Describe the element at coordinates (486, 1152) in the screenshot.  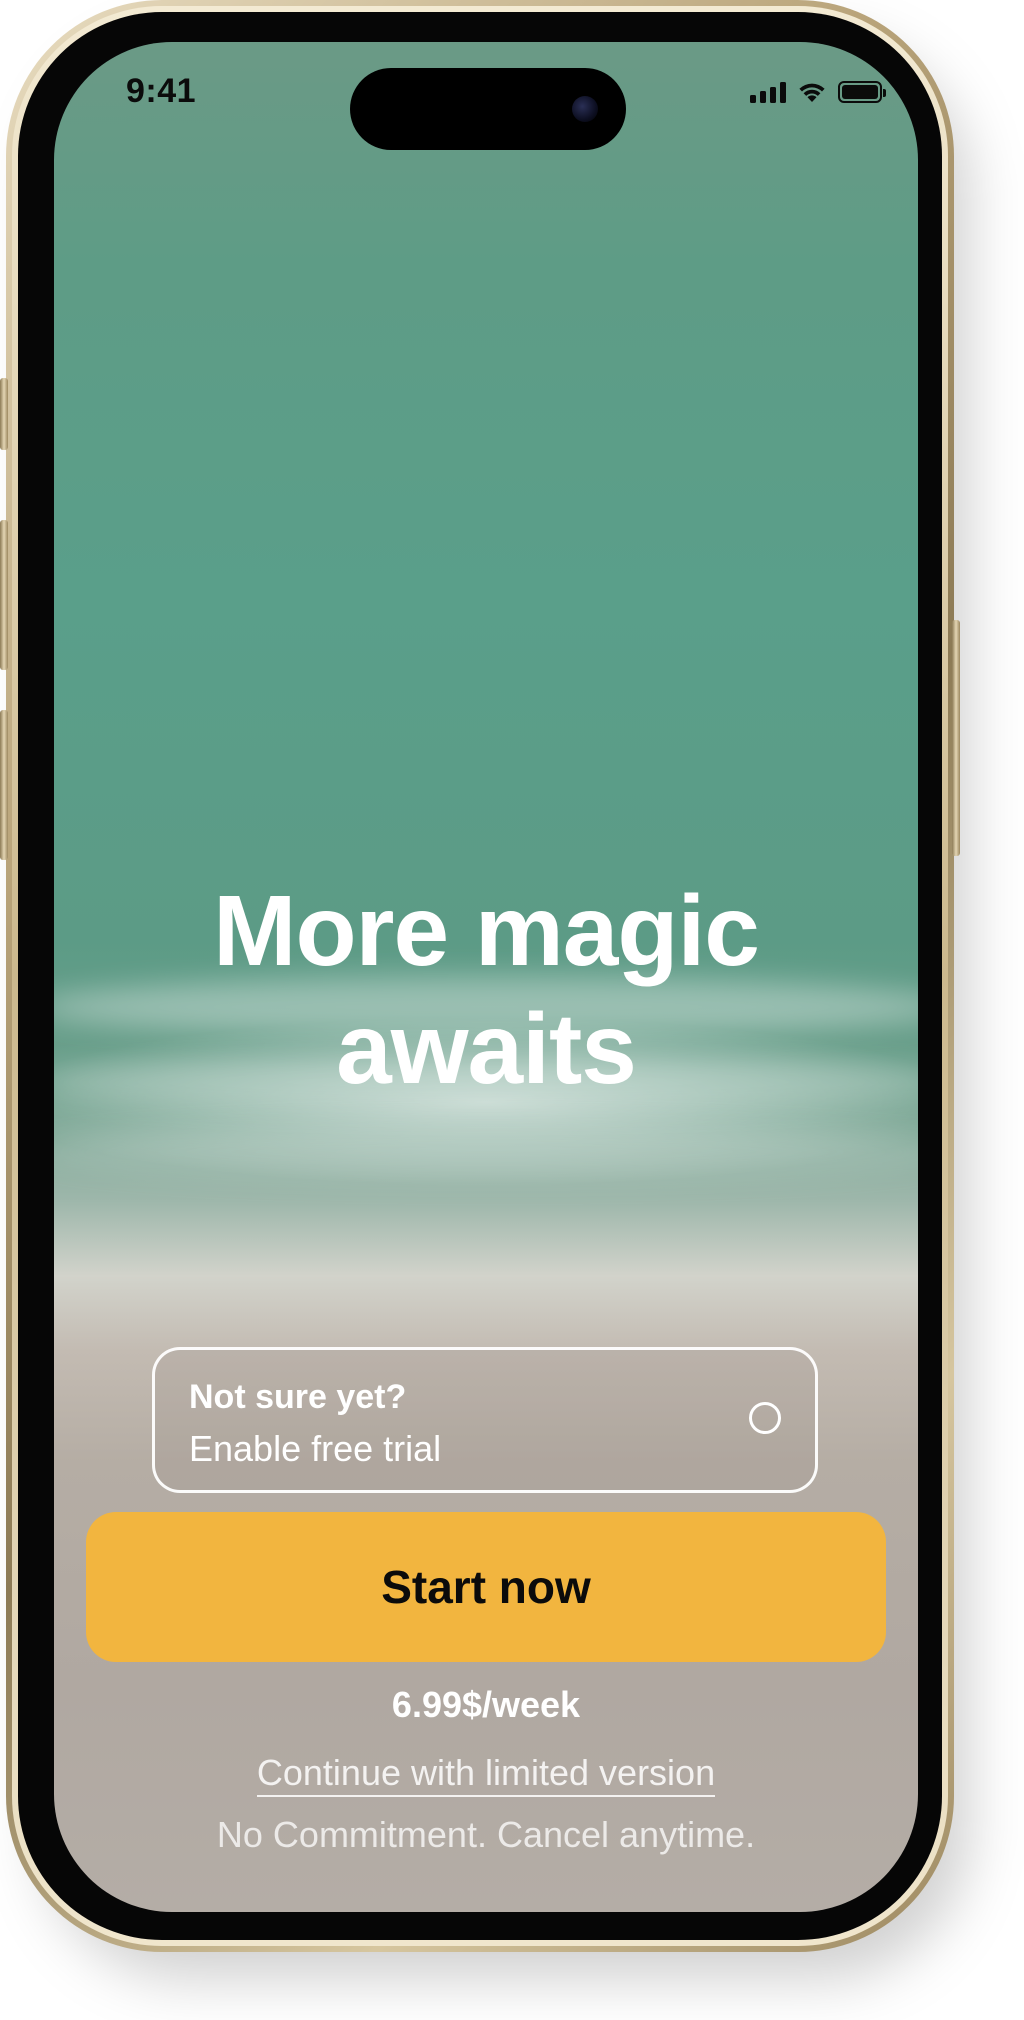
I see `wave-foam` at that location.